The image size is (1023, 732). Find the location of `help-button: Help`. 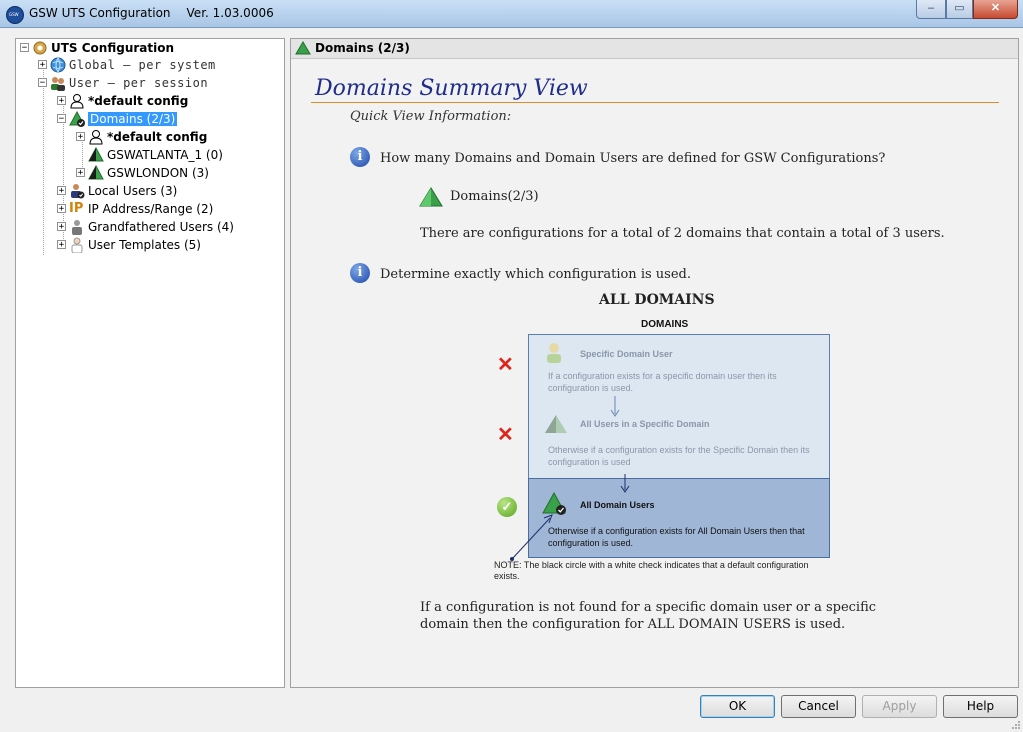

help-button: Help is located at coordinates (980, 706).